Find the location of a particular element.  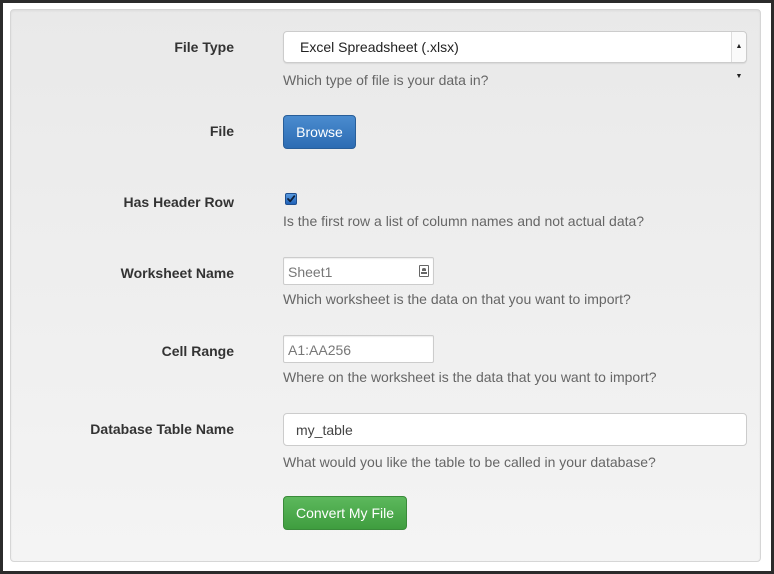

worksheet-name-placeholder: Sheet1 is located at coordinates (310, 272).